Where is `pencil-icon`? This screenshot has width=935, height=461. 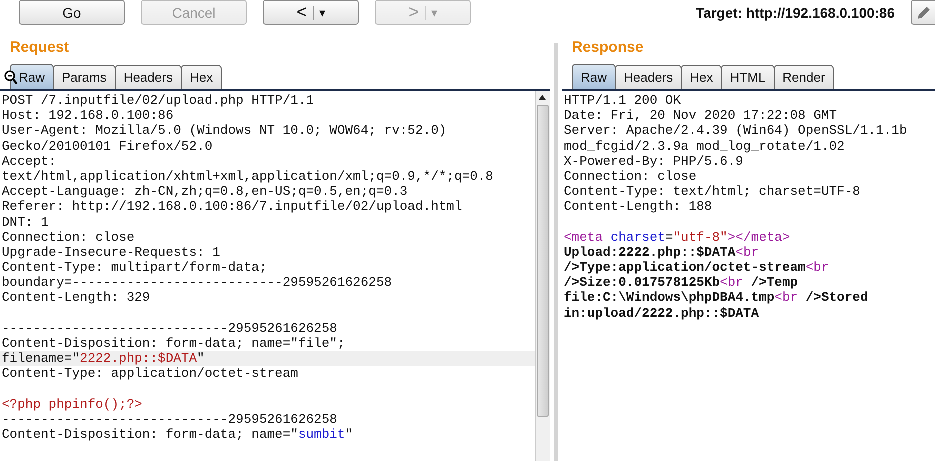 pencil-icon is located at coordinates (924, 12).